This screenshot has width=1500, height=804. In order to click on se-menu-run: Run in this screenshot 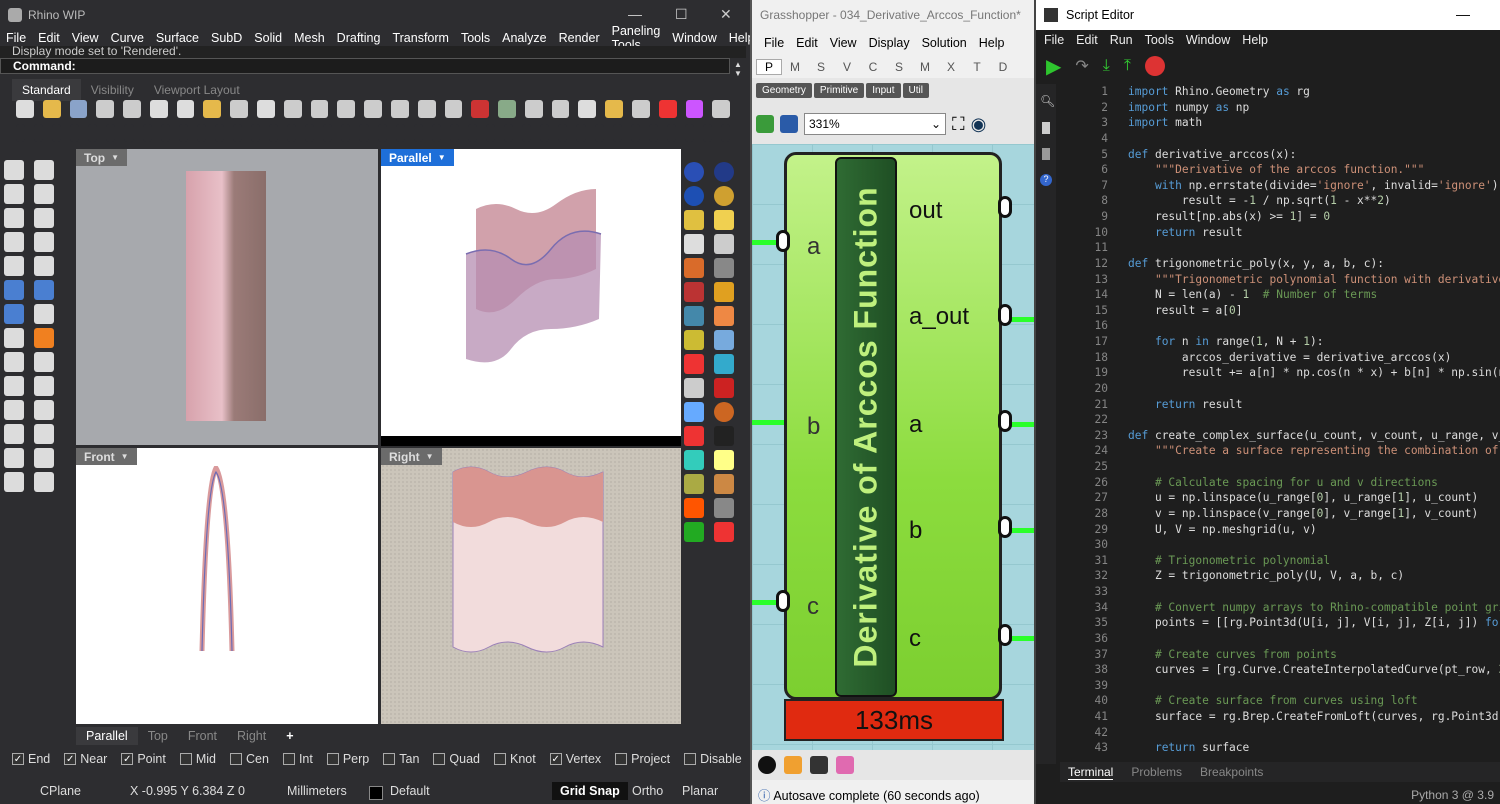, I will do `click(1121, 40)`.